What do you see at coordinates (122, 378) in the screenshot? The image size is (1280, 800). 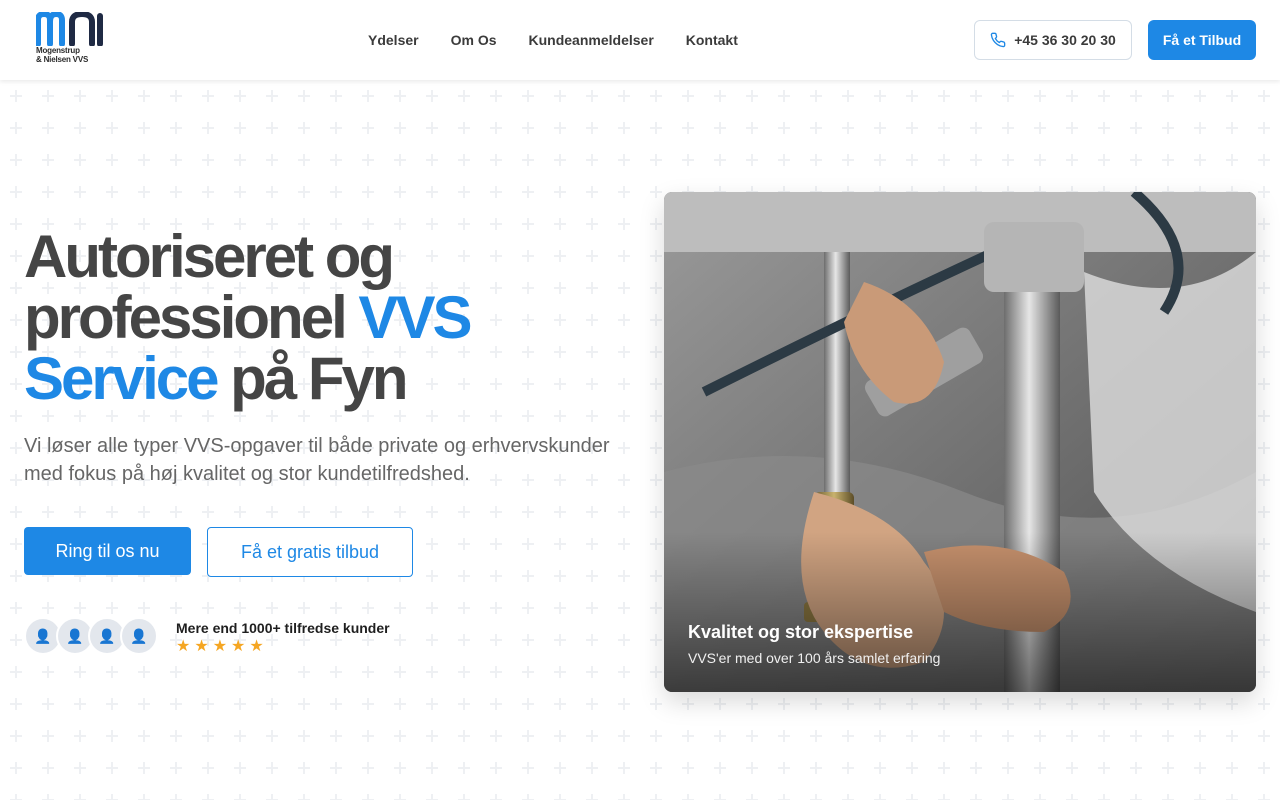 I see `hero-title-accent-service: Service` at bounding box center [122, 378].